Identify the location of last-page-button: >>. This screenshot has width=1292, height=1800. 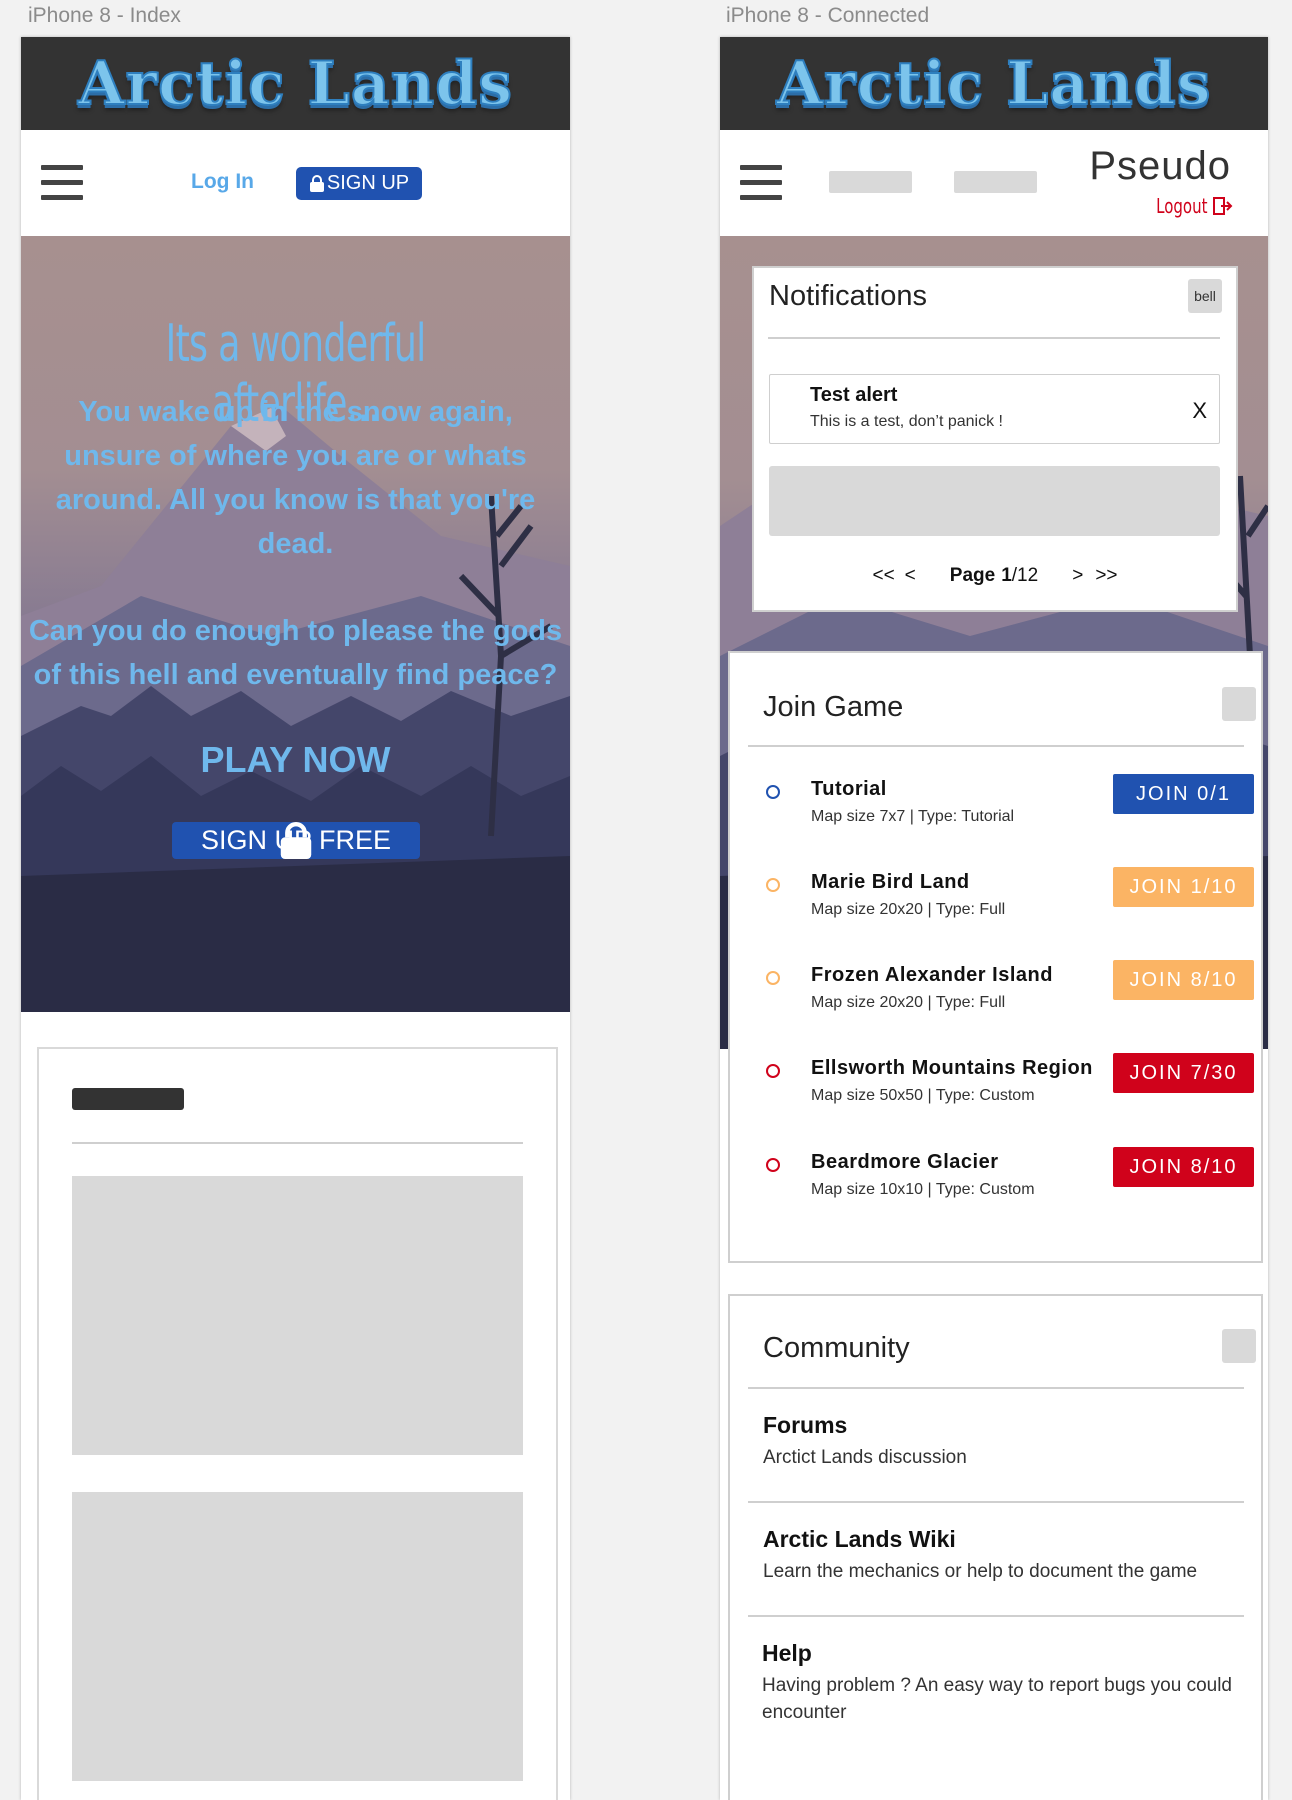
(1106, 576).